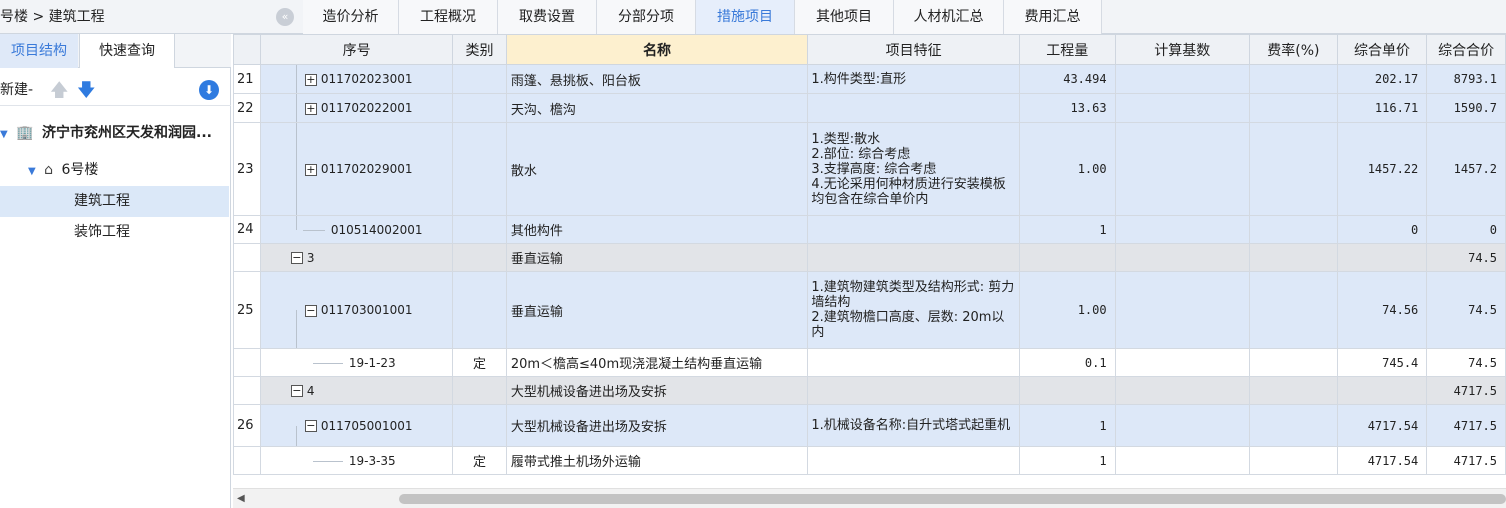  What do you see at coordinates (646, 17) in the screenshot?
I see `tab-sub-items: 分部分项` at bounding box center [646, 17].